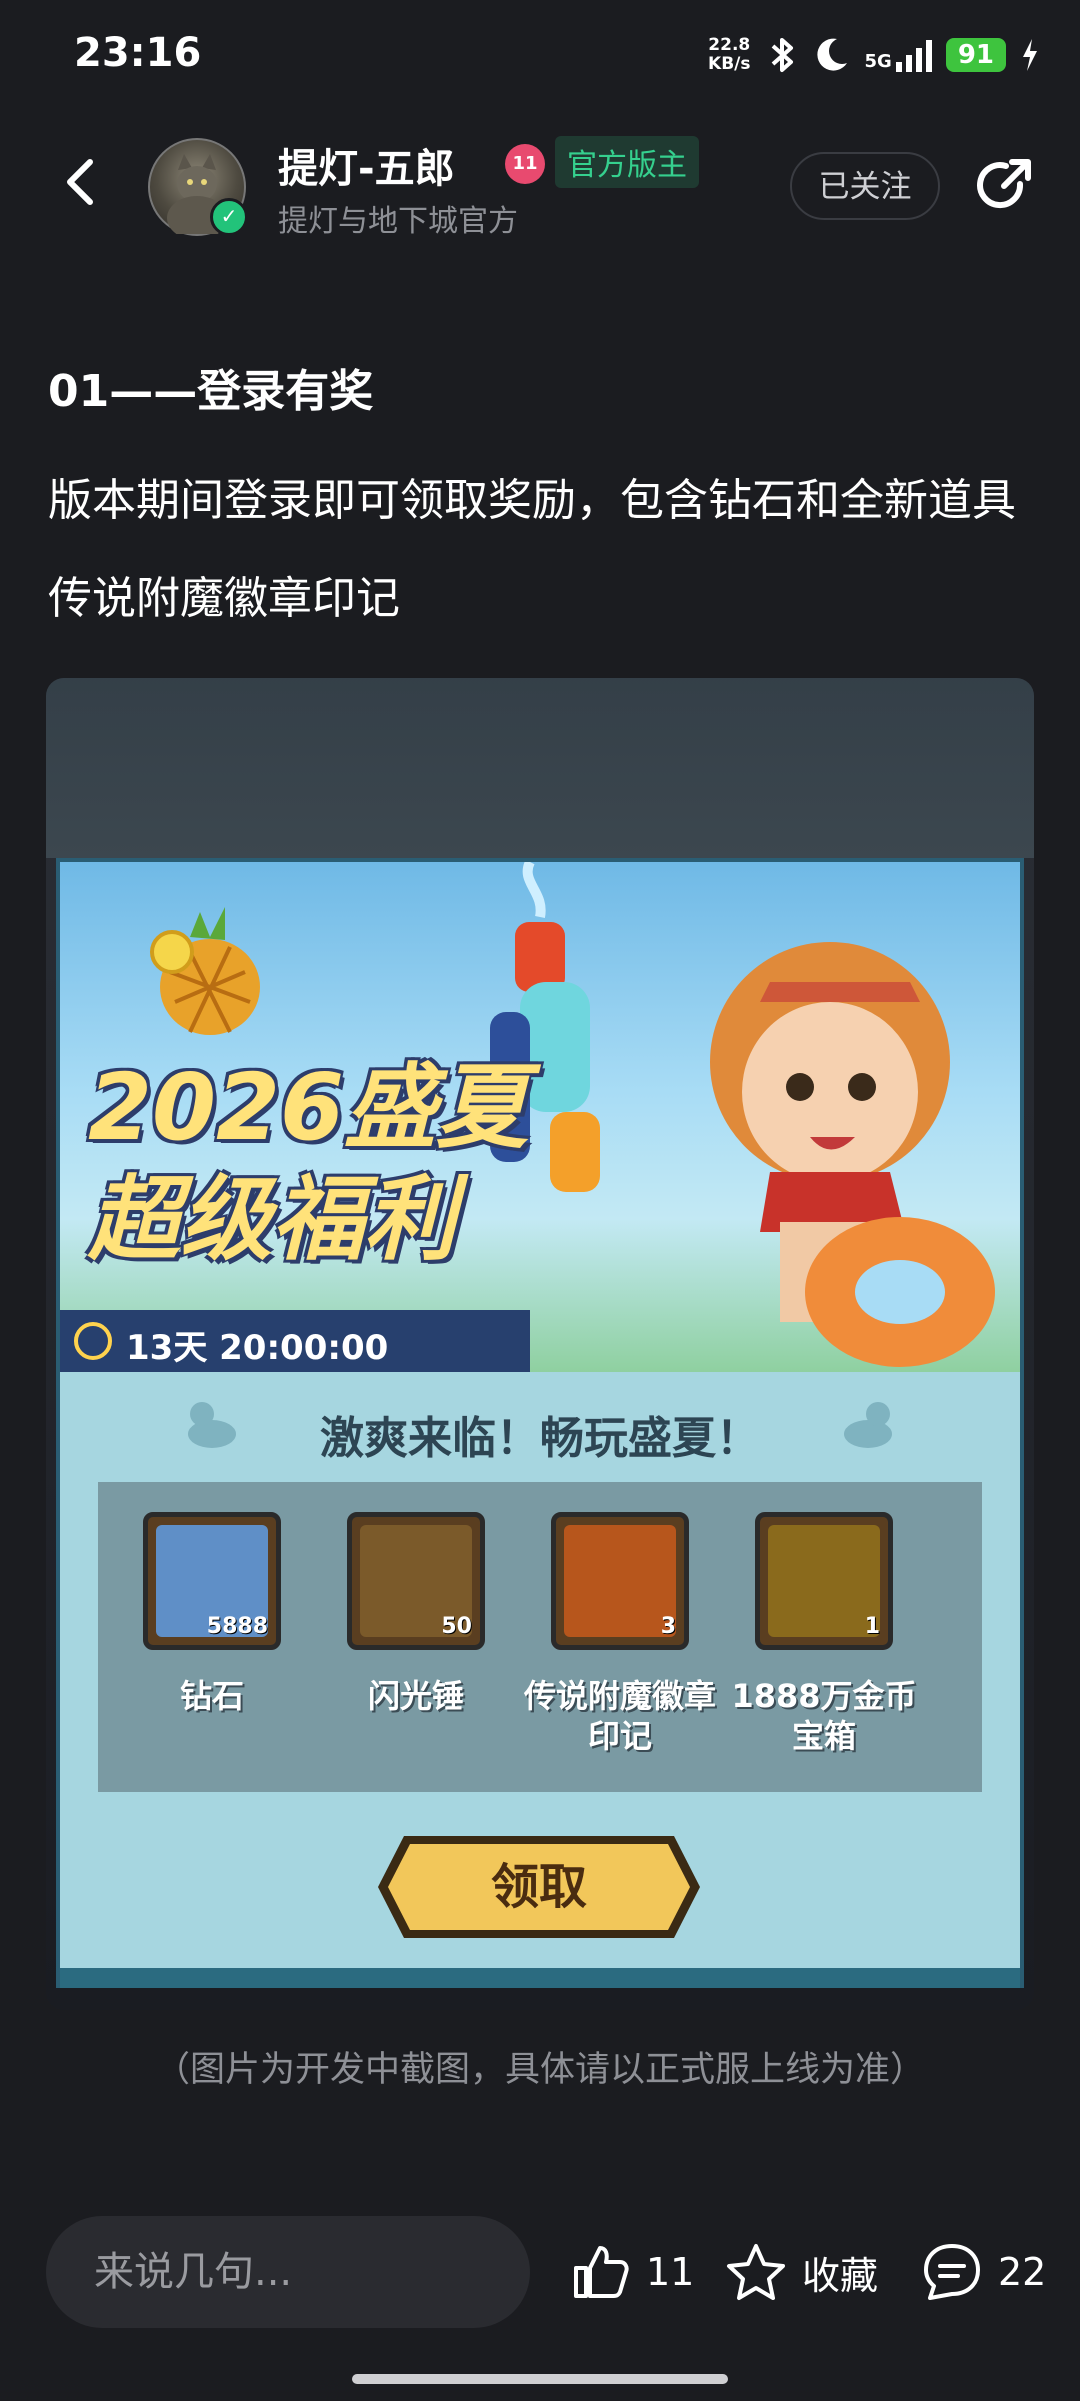  I want to click on promo-title-line-2: 超级福利, so click(272, 1219).